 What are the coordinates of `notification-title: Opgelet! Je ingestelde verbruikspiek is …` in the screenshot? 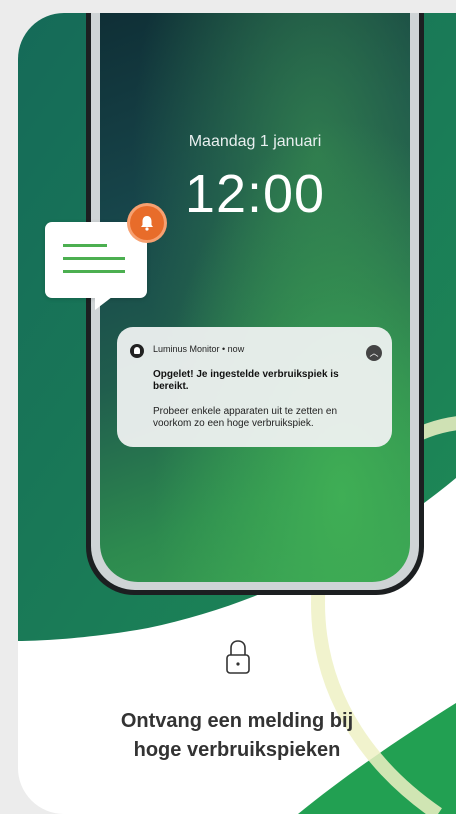 It's located at (246, 380).